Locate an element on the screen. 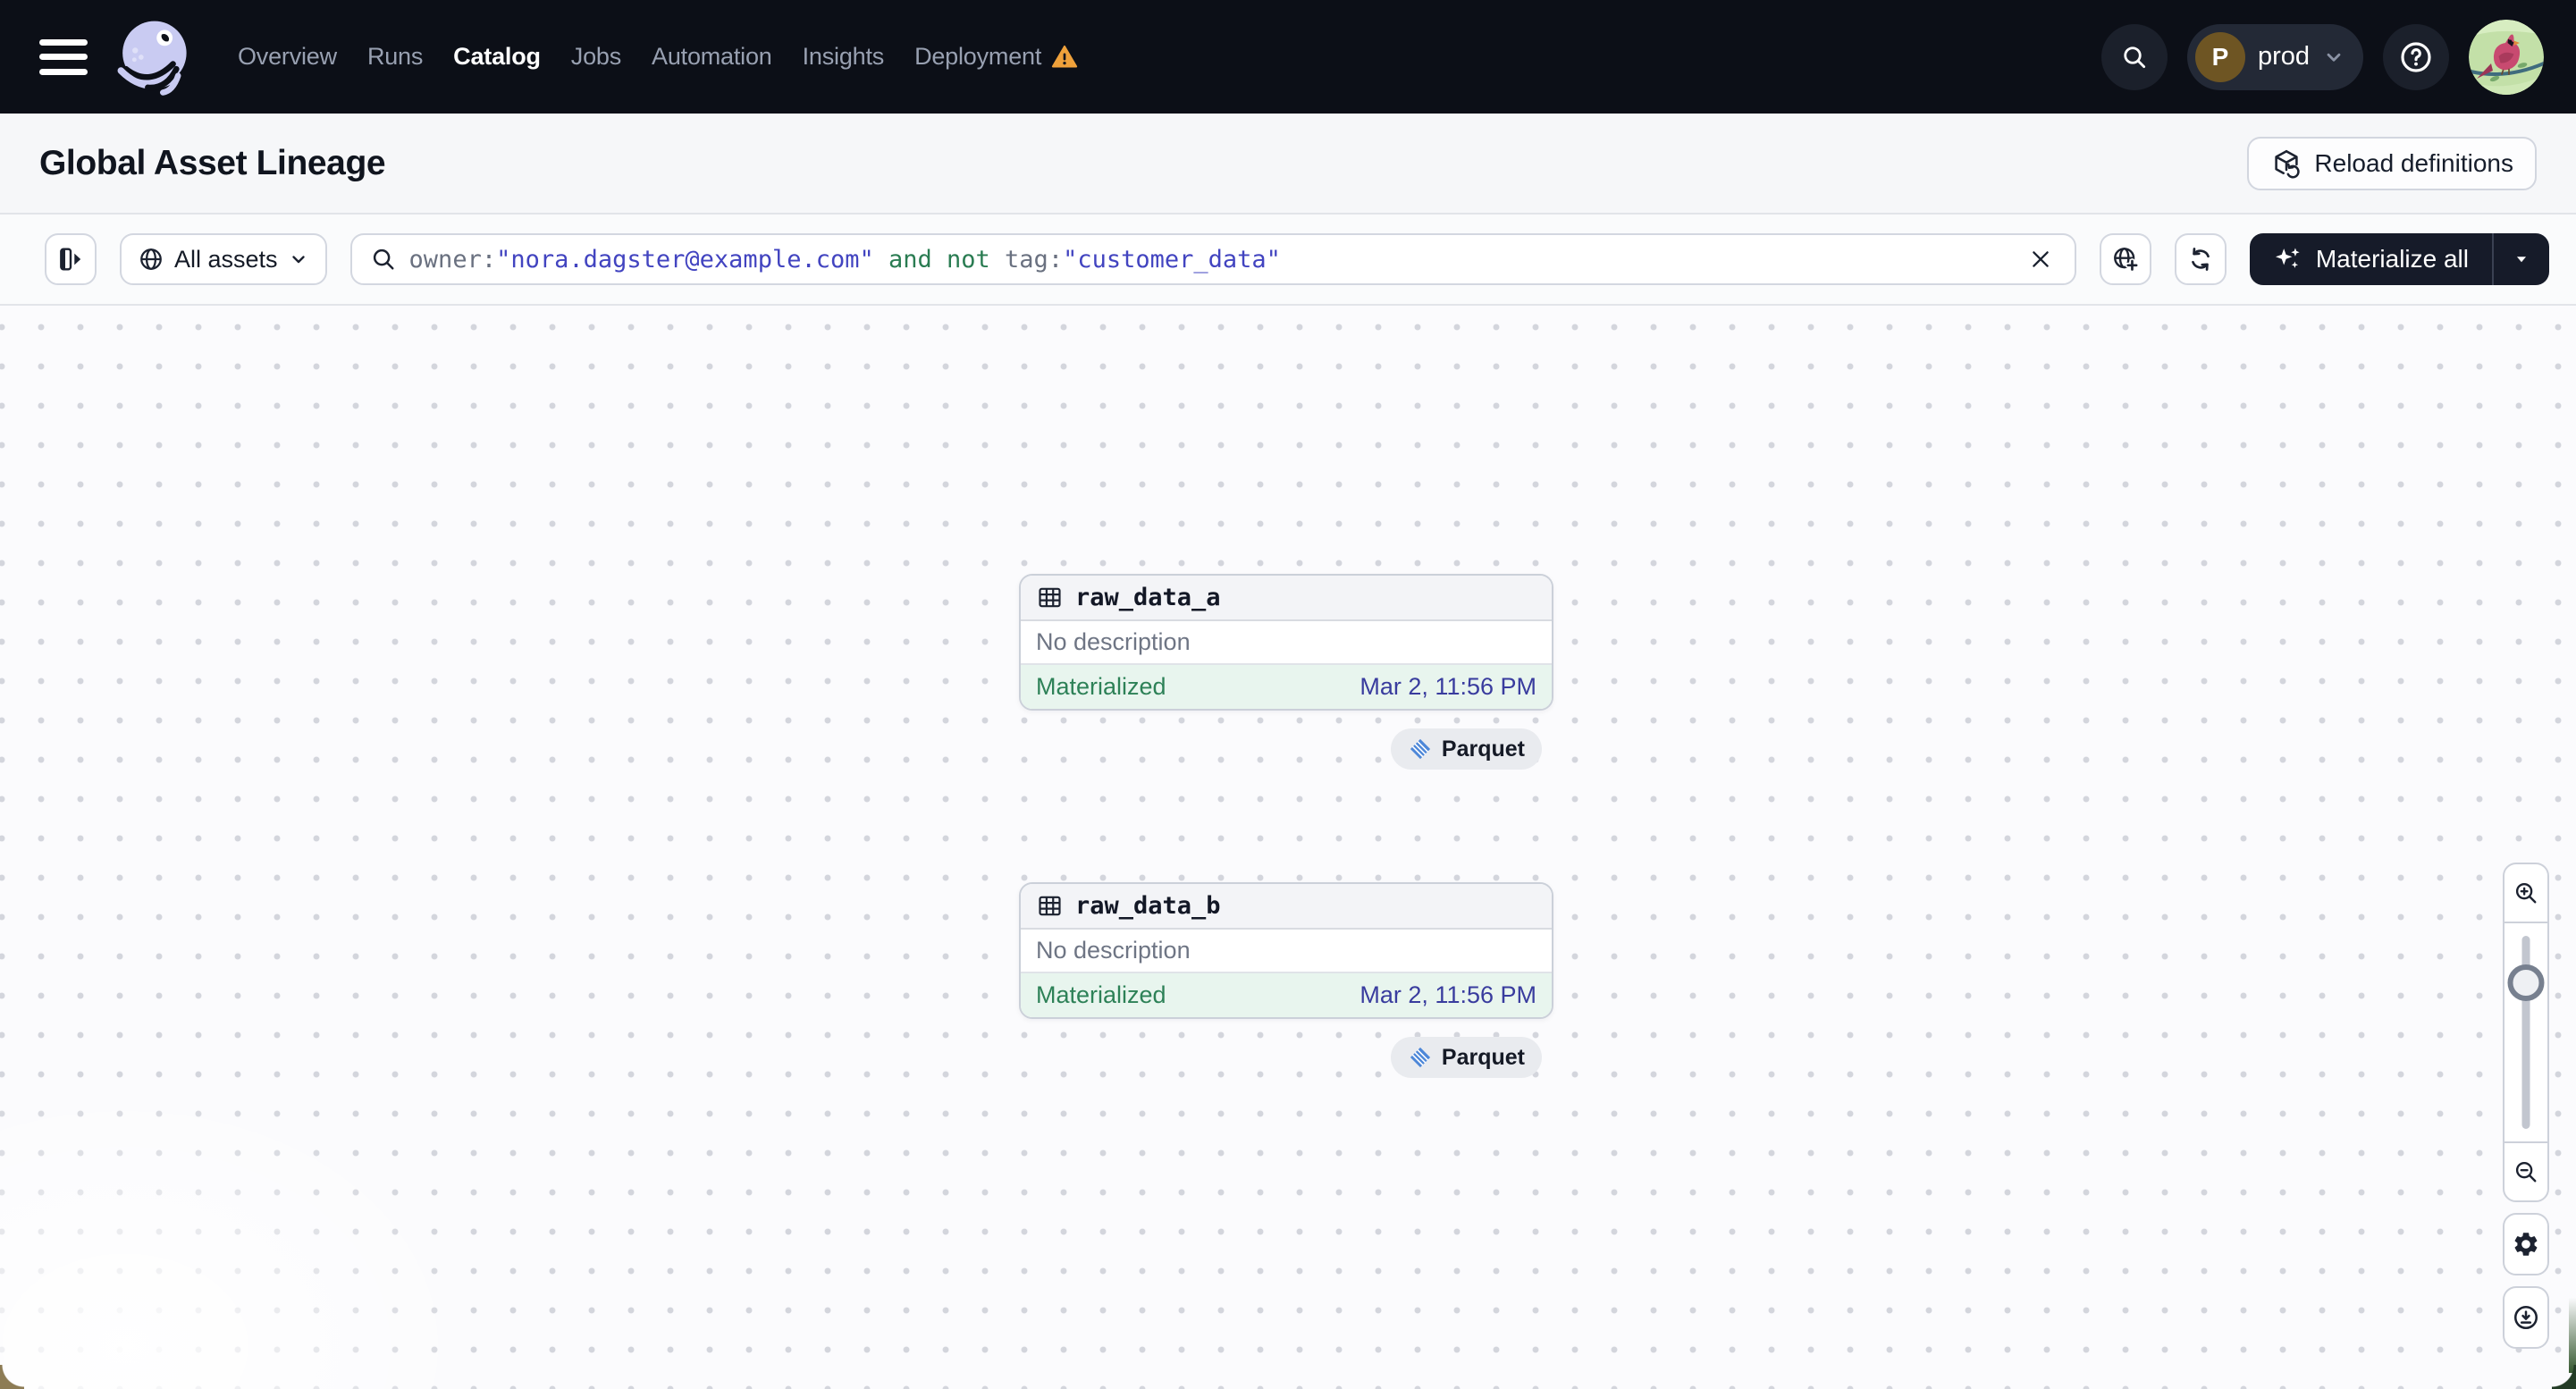  box-reload-icon is located at coordinates (2288, 163).